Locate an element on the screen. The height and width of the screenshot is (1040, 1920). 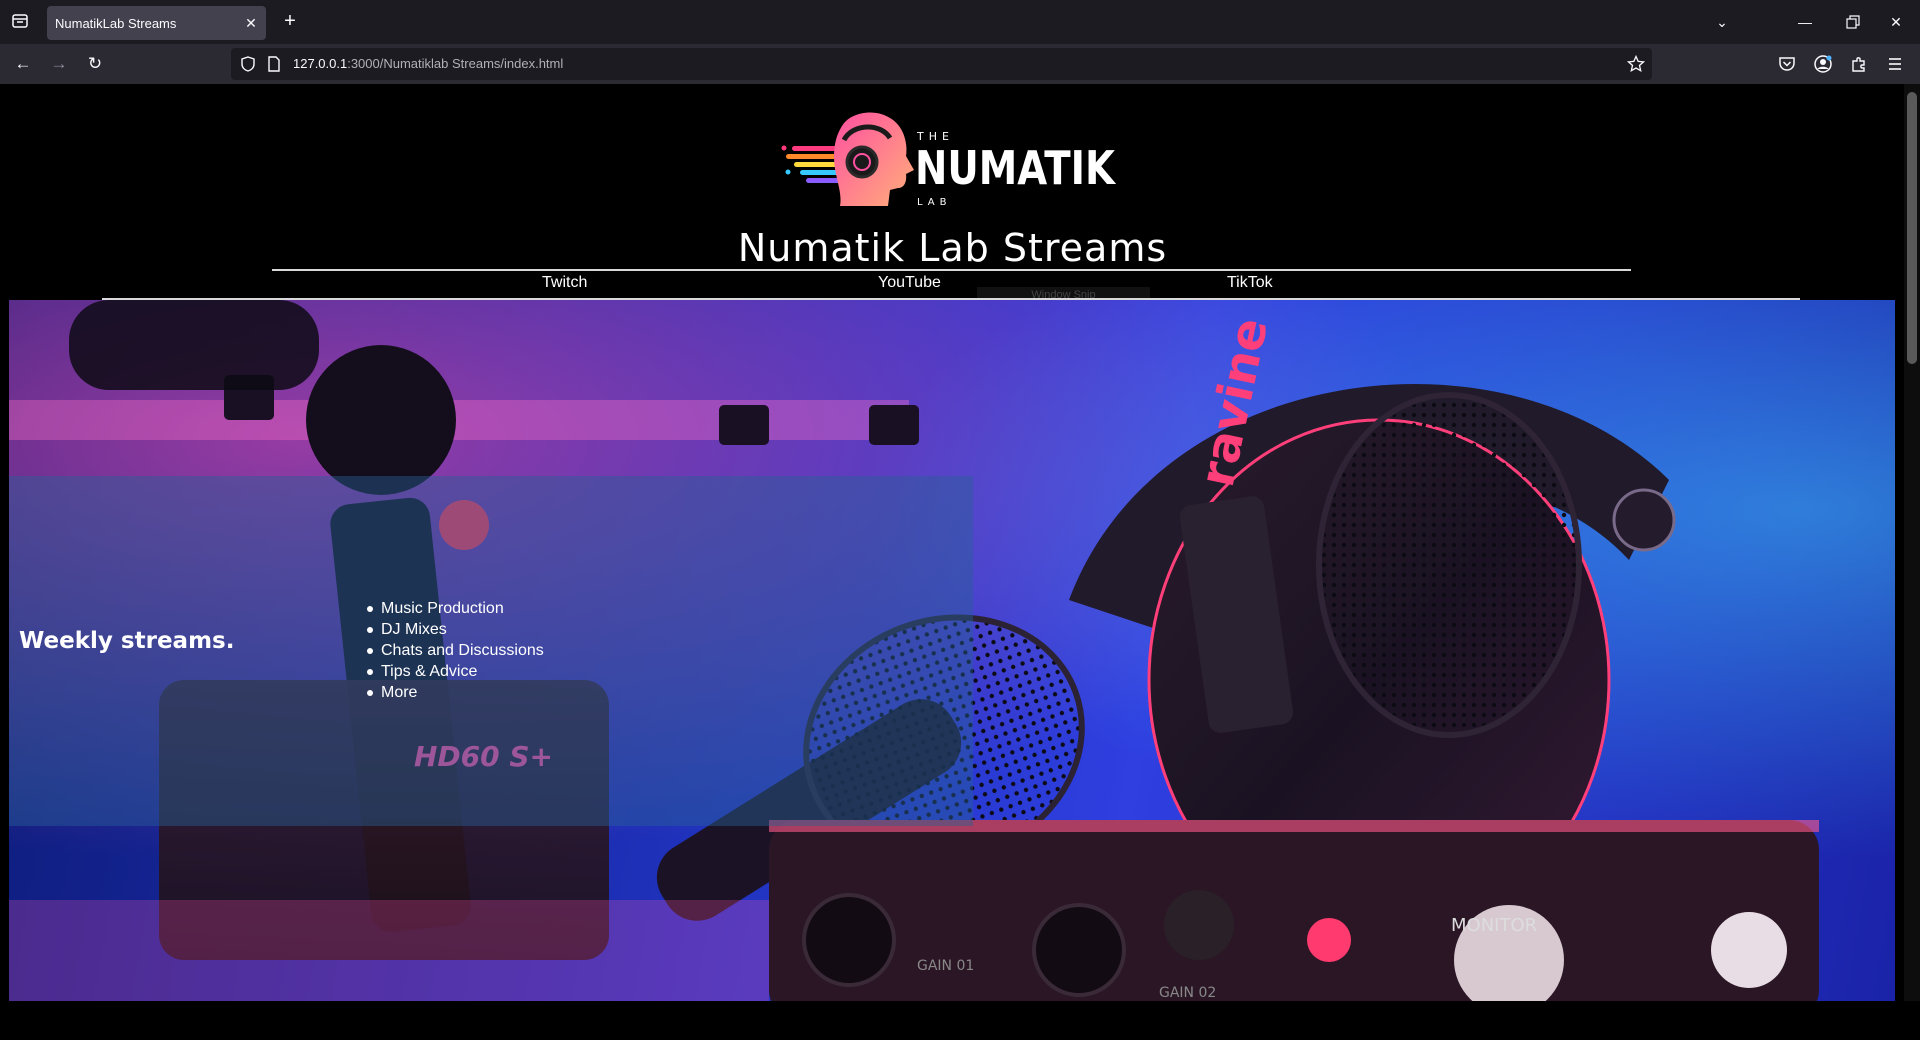
list-item: Chats and Discussions is located at coordinates (454, 650).